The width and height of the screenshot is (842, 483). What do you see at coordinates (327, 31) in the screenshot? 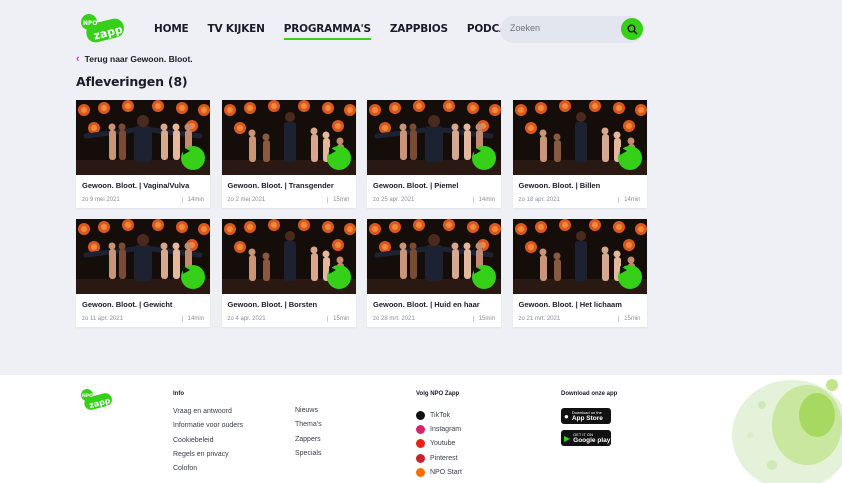
I see `nav-item-programma-s: PROGRAMMA'S` at bounding box center [327, 31].